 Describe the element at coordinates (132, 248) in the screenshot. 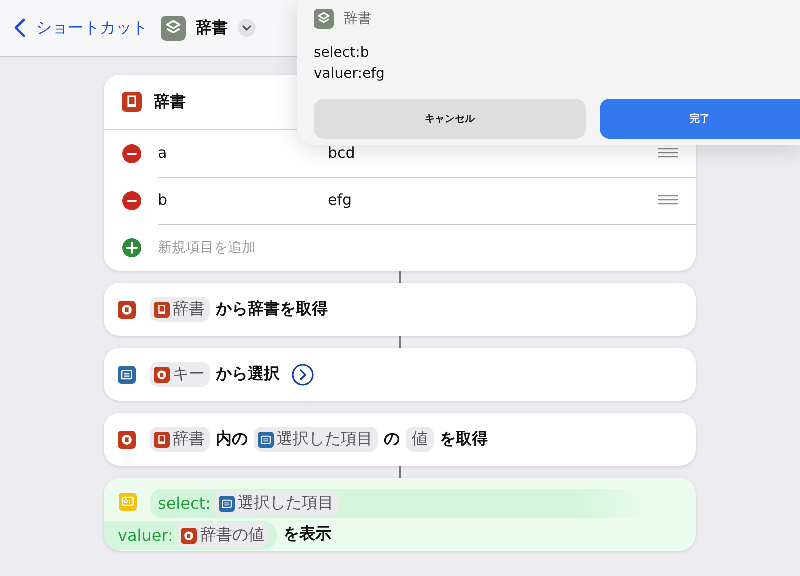

I see `add-icon` at that location.